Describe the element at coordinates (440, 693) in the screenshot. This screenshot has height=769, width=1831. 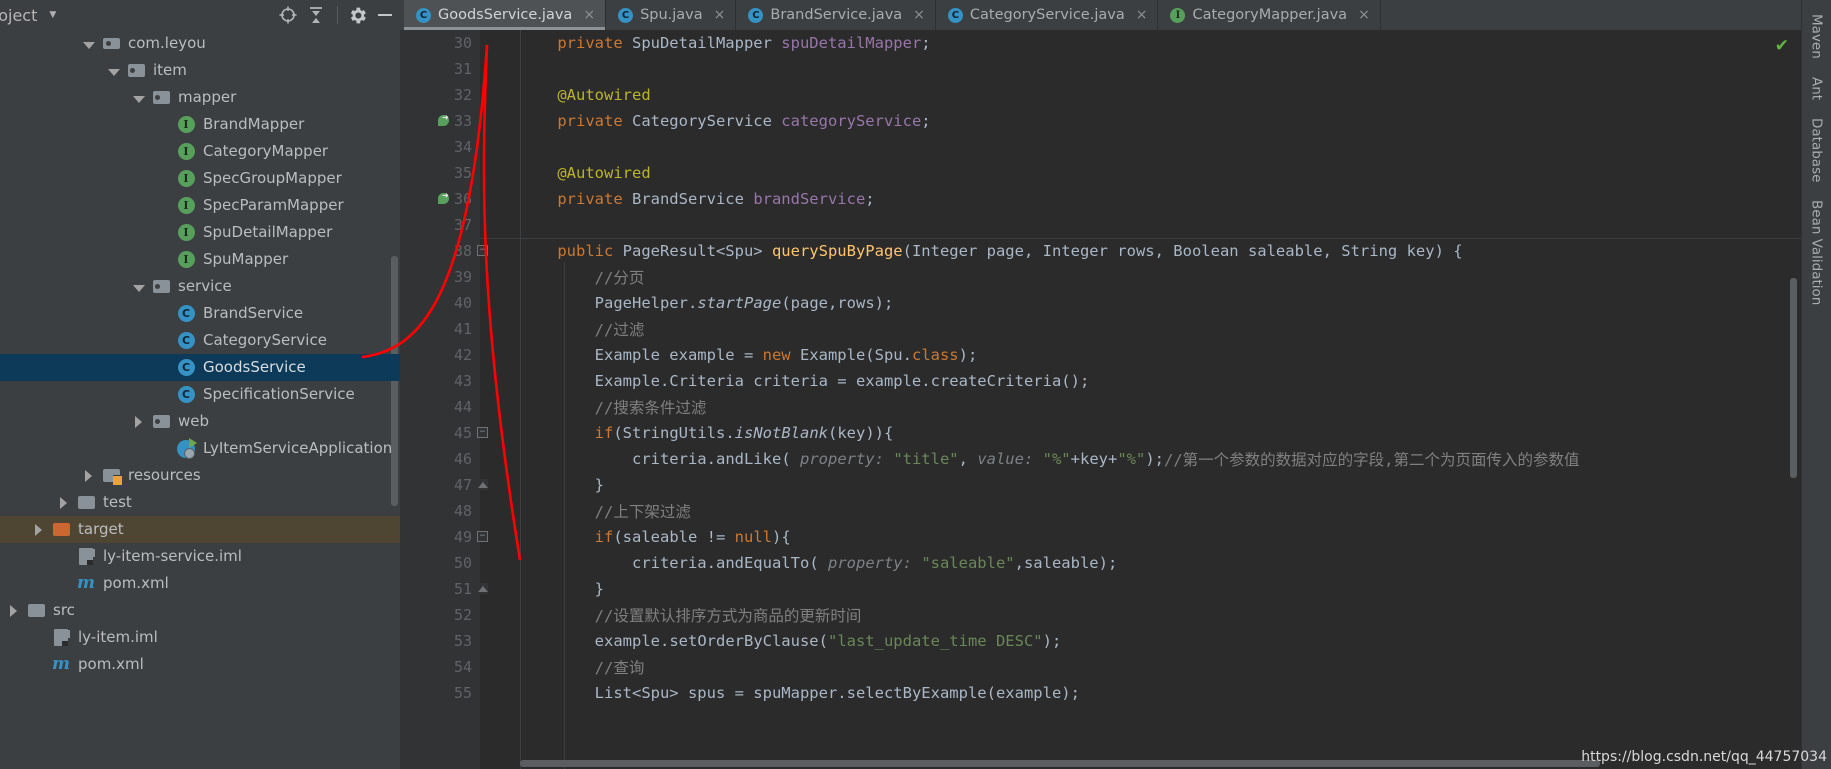
I see `gutter-line-55: 55` at that location.